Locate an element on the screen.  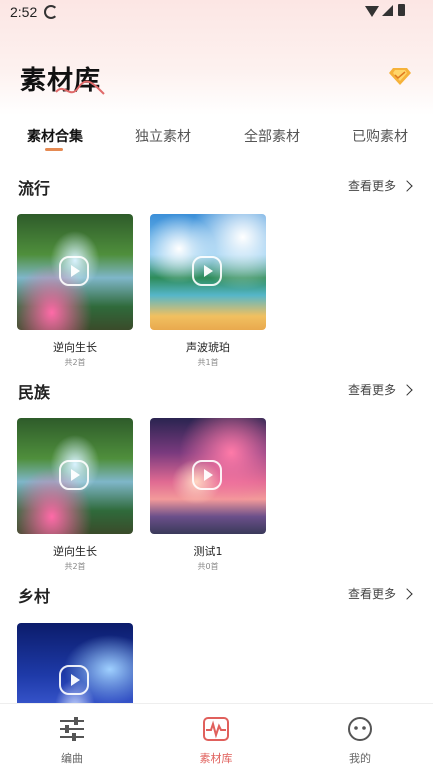
collection-card: 测试1 共0首 is located at coordinates (208, 495).